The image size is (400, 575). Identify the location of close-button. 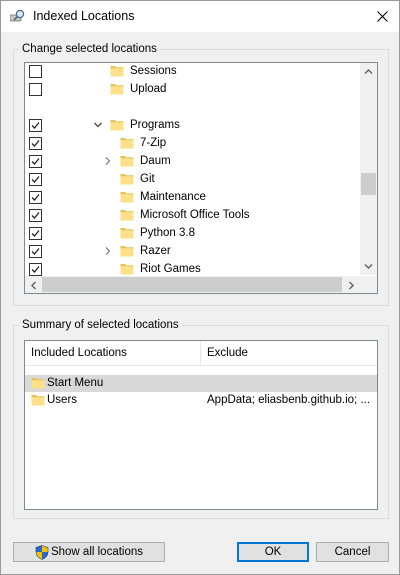
(382, 16).